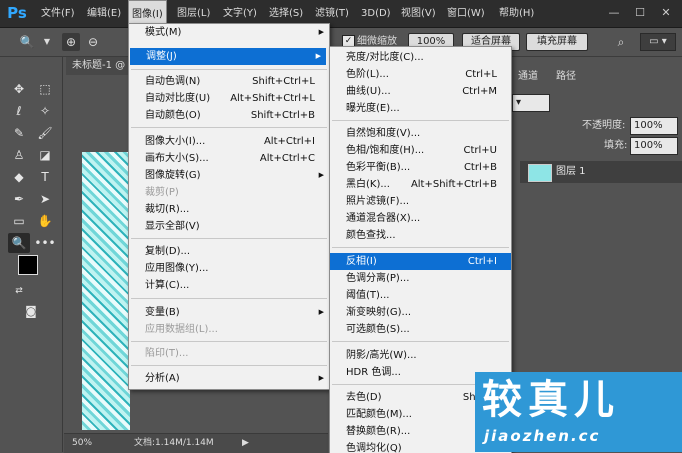 The width and height of the screenshot is (682, 453). What do you see at coordinates (19, 243) in the screenshot?
I see `zoom-tool-icon: 🔍` at bounding box center [19, 243].